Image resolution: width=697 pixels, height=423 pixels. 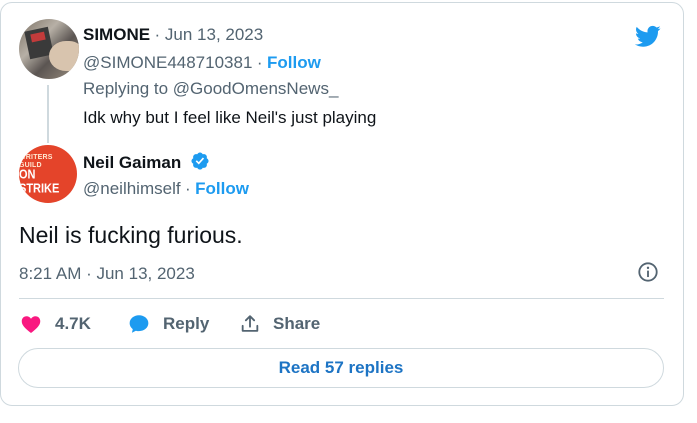 I want to click on info-icon, so click(x=648, y=272).